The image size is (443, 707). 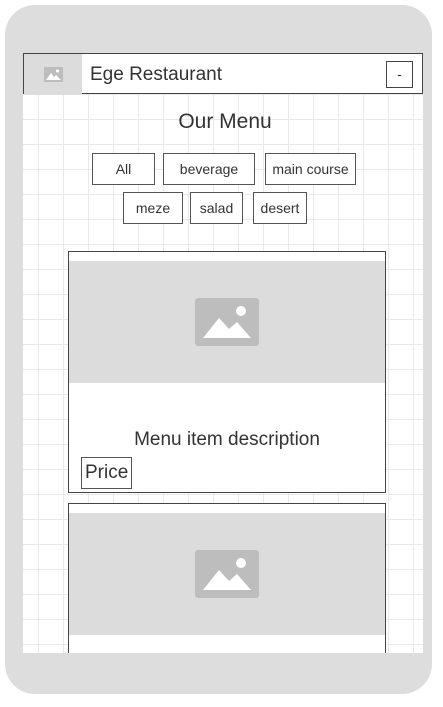 What do you see at coordinates (223, 74) in the screenshot?
I see `navbar: Ege Restaurant -` at bounding box center [223, 74].